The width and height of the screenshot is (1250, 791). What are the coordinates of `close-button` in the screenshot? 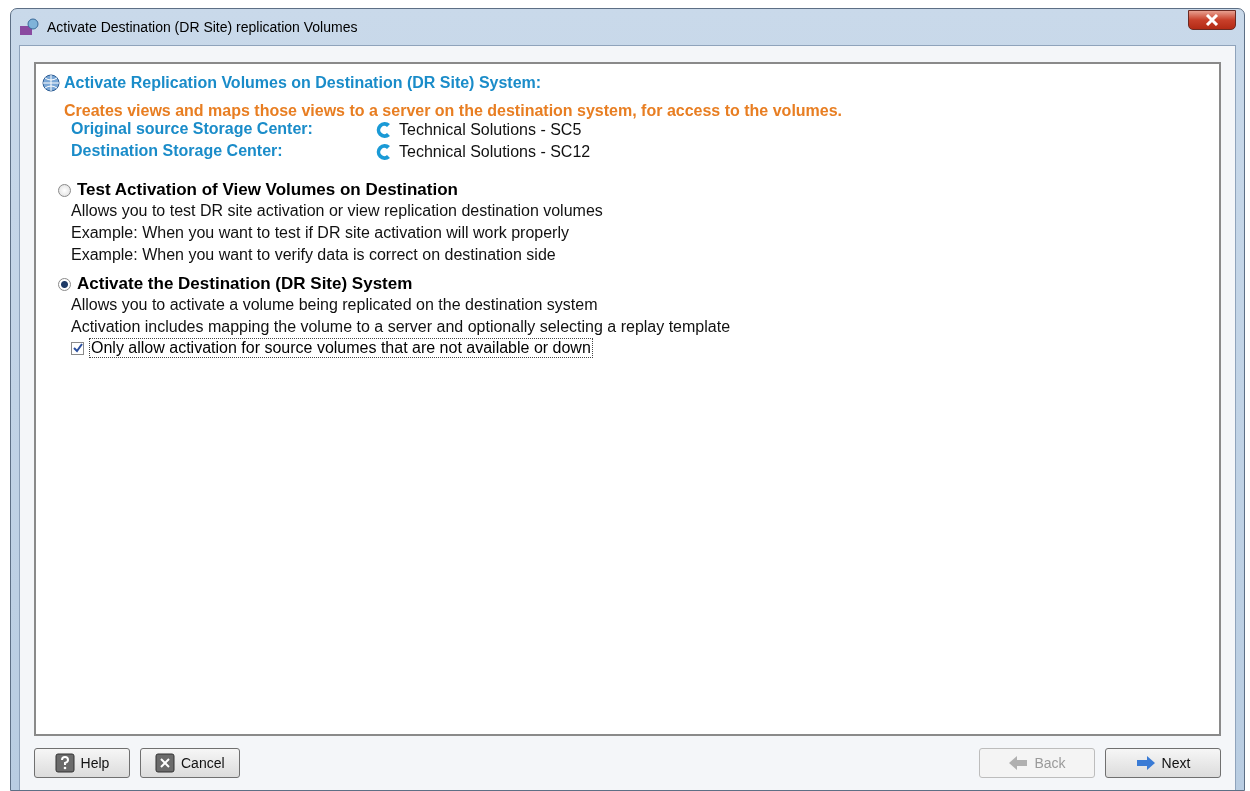 It's located at (1212, 20).